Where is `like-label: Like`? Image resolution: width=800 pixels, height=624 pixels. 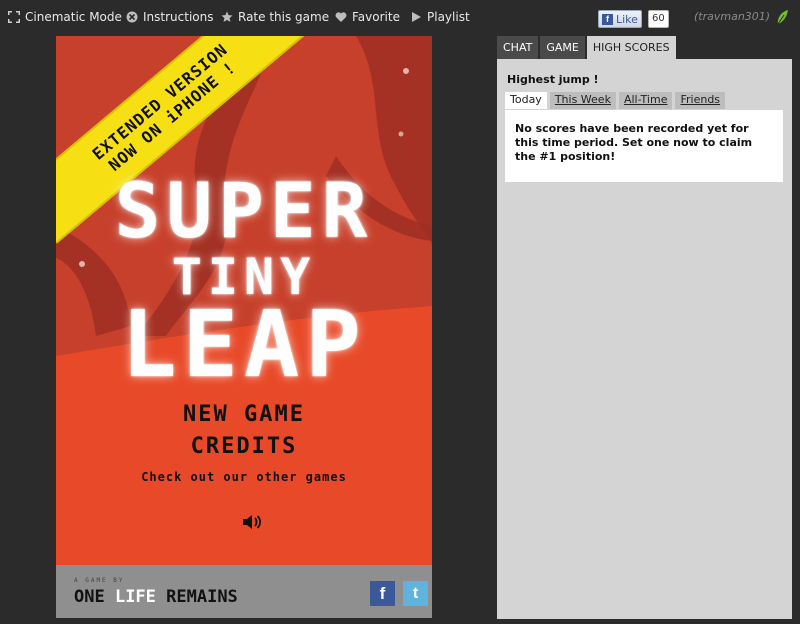
like-label: Like is located at coordinates (627, 19).